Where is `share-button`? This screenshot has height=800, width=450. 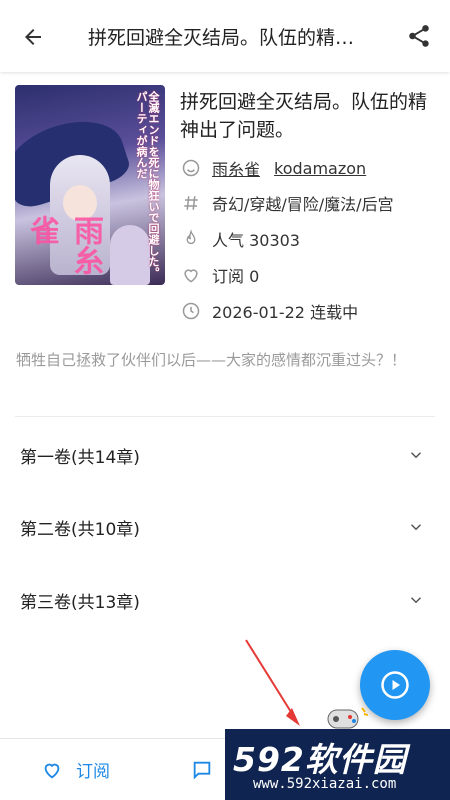
share-button is located at coordinates (419, 36).